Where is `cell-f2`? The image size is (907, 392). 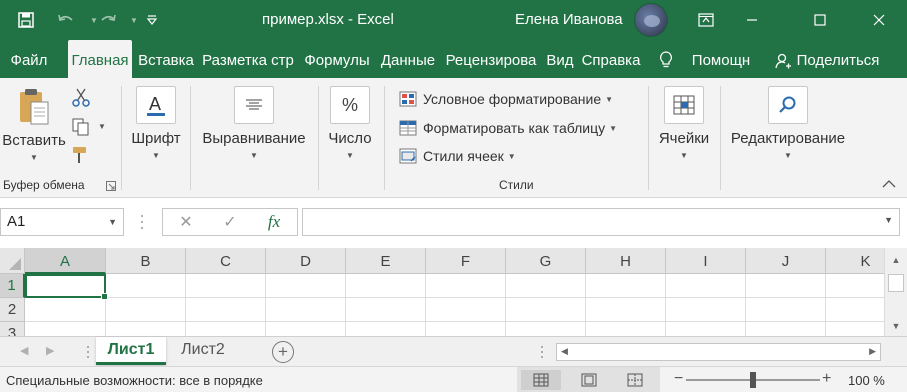
cell-f2 is located at coordinates (466, 310).